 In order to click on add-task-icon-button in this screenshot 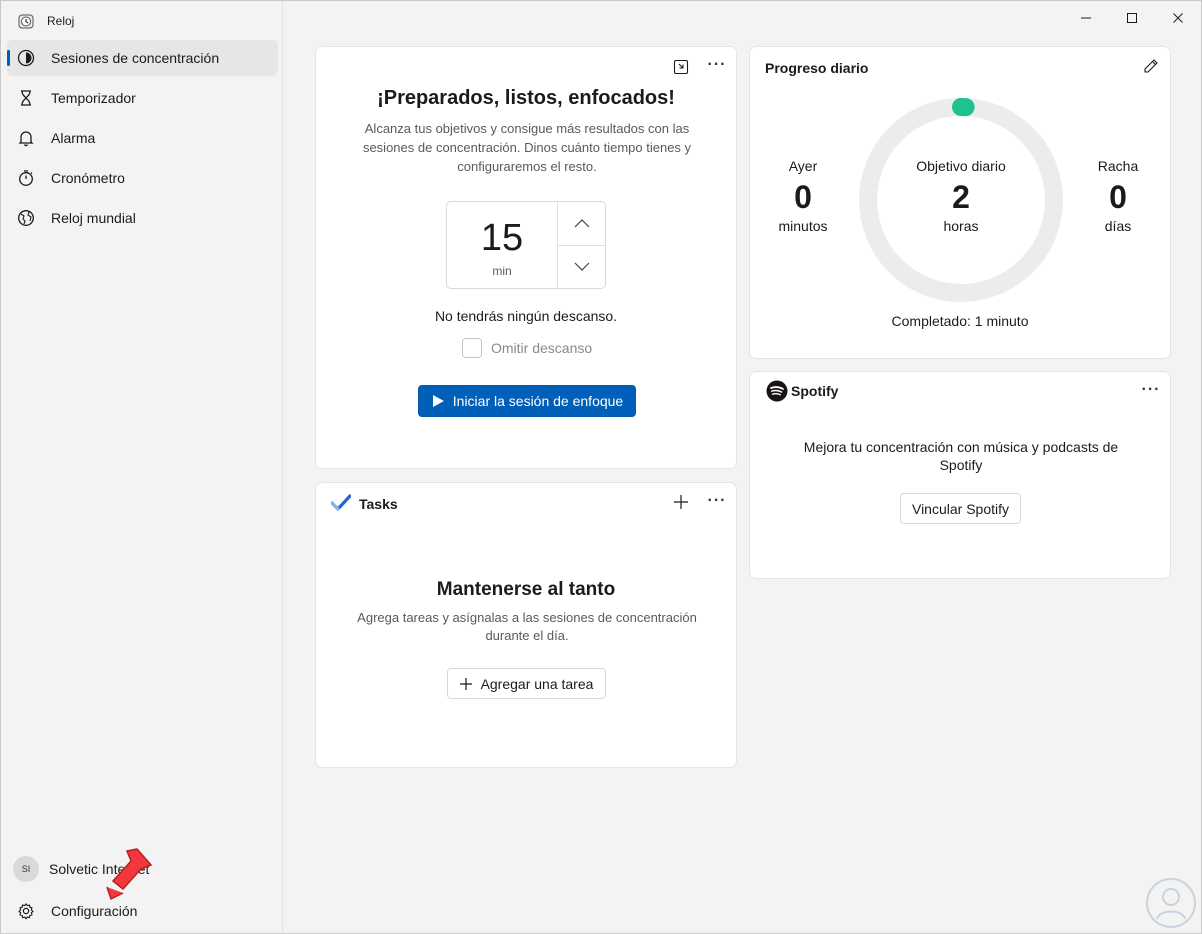, I will do `click(681, 502)`.